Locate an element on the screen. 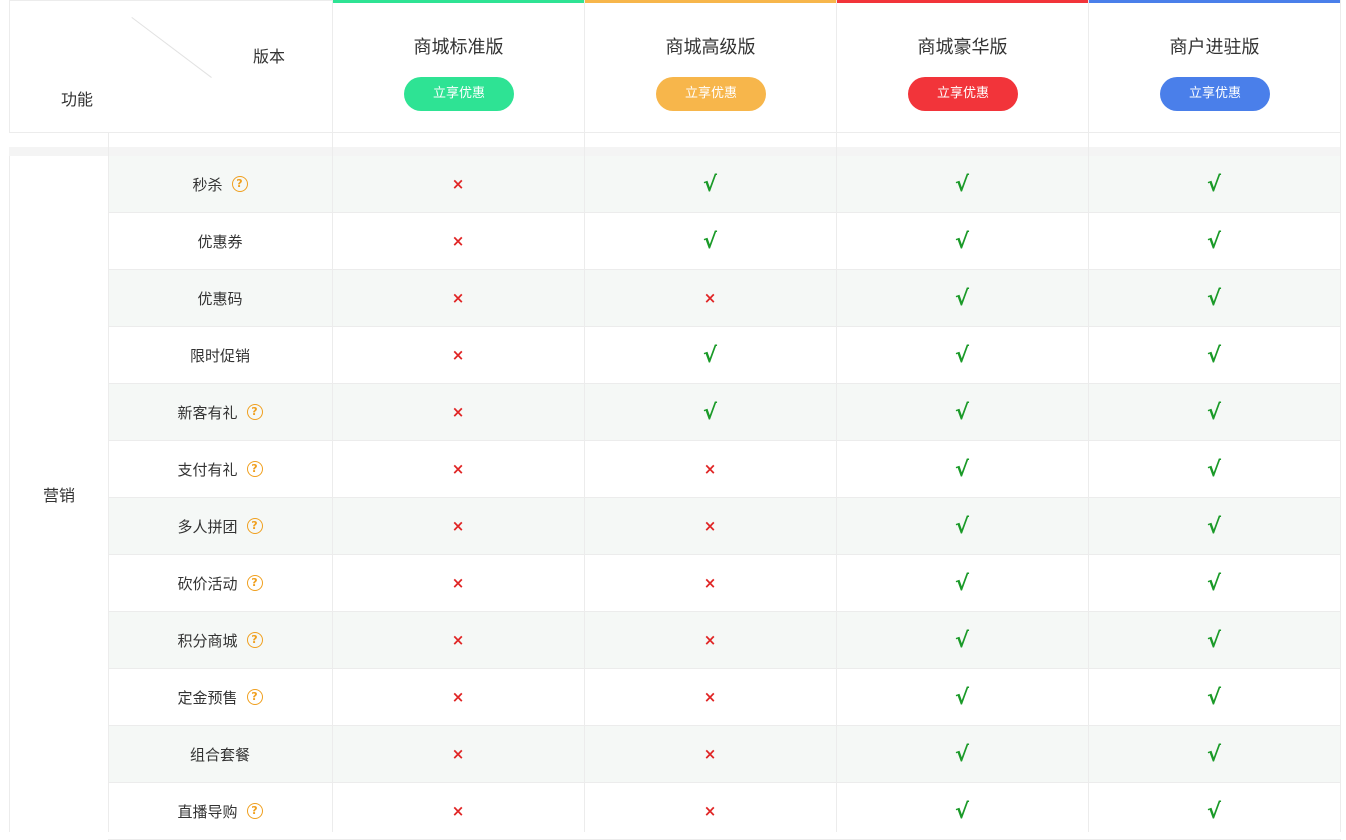 This screenshot has height=840, width=1346. feature-name-cell: 直播导购? is located at coordinates (220, 811).